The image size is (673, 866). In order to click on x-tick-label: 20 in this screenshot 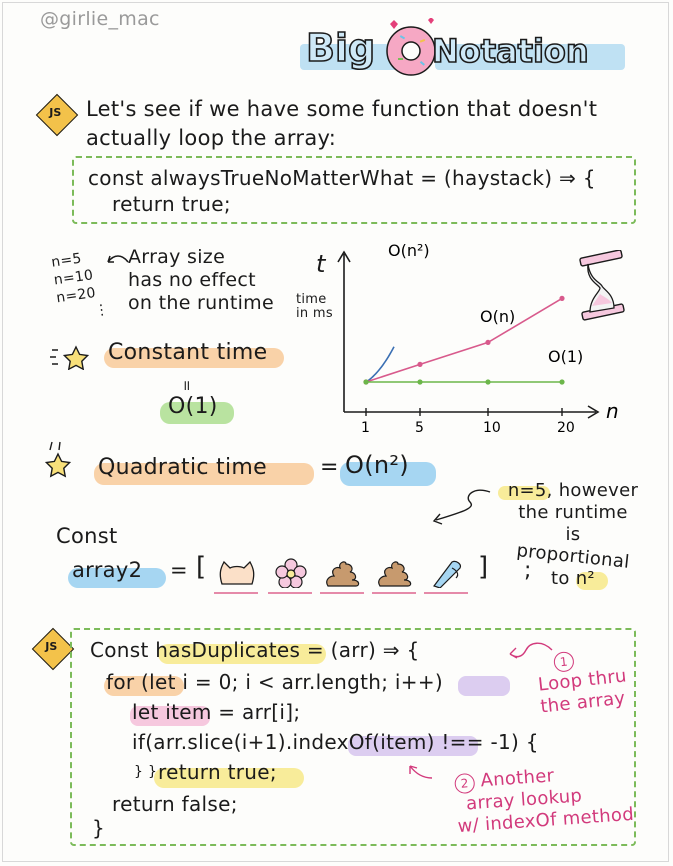, I will do `click(566, 428)`.